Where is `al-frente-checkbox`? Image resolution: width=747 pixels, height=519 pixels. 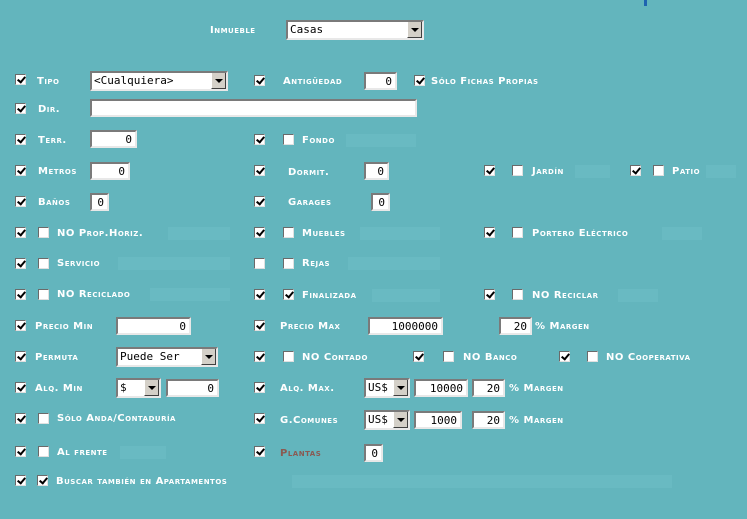
al-frente-checkbox is located at coordinates (43, 451).